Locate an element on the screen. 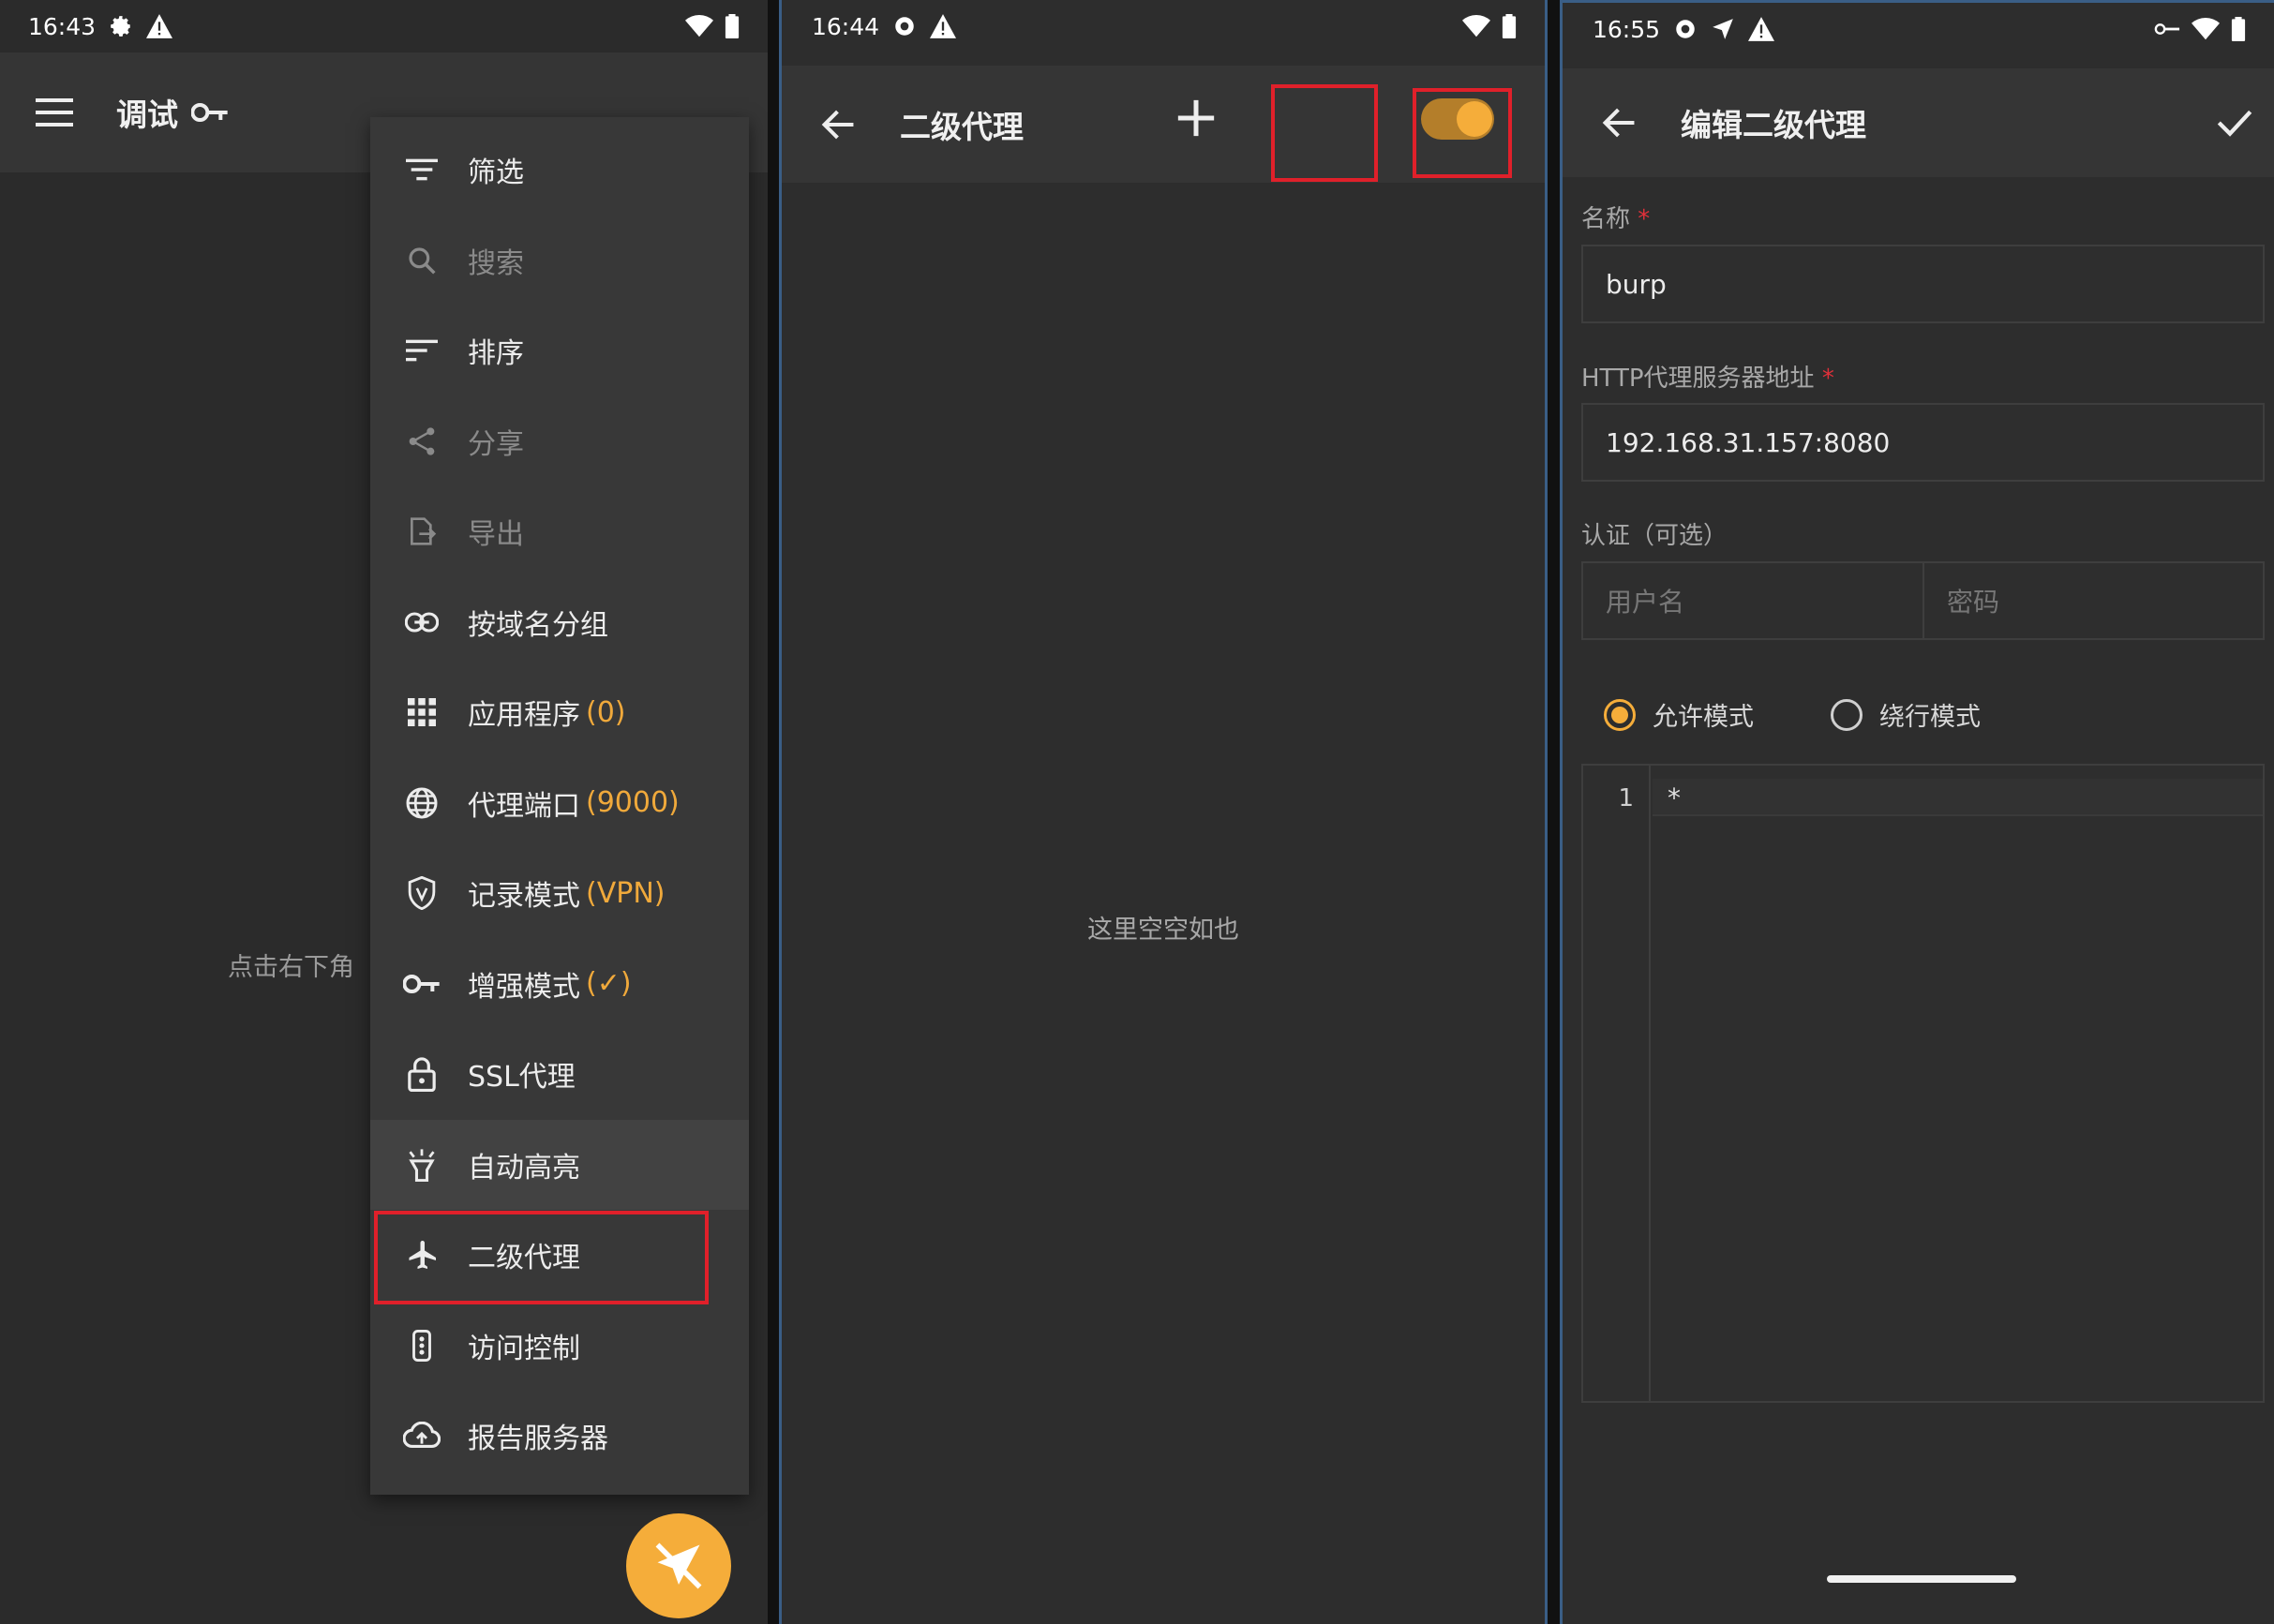 The width and height of the screenshot is (2274, 1624). menu-item-4: 导出 is located at coordinates (560, 532).